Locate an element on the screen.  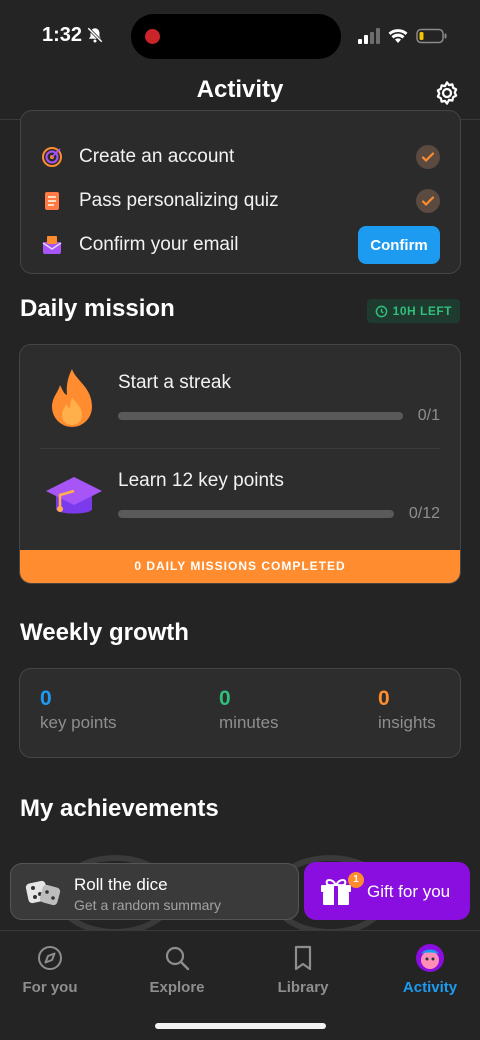
status-time: 1:32 is located at coordinates (62, 35).